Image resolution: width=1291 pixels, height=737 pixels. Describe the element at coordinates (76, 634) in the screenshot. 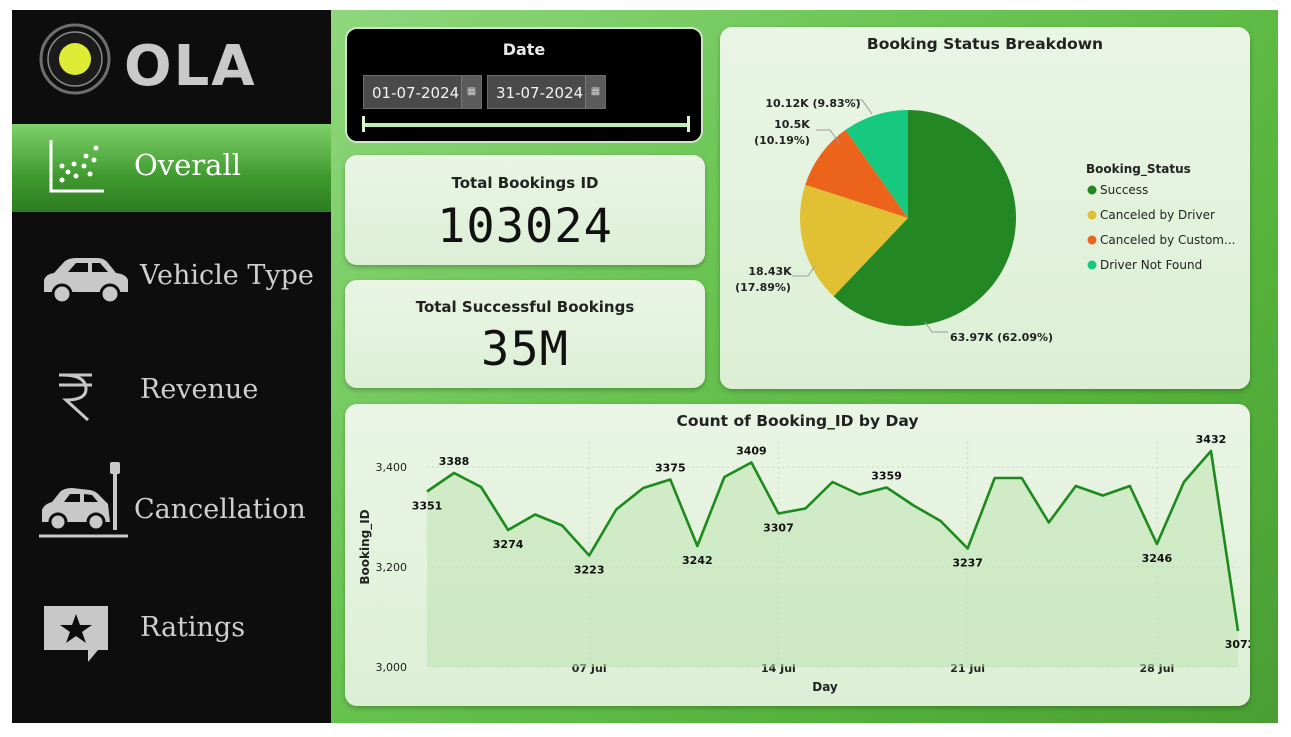

I see `star-rating-icon` at that location.